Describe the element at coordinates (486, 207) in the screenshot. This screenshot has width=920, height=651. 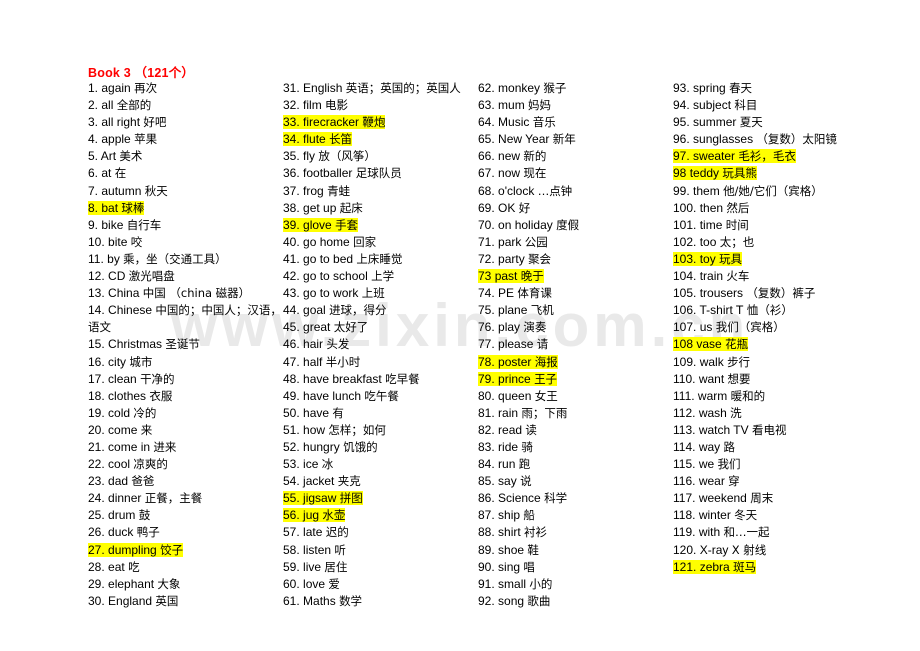
I see `entry-number: 69.` at that location.